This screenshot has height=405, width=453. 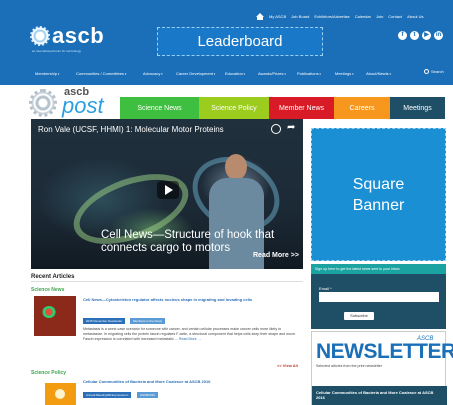 What do you see at coordinates (438, 35) in the screenshot?
I see `linkedin-icon: in` at bounding box center [438, 35].